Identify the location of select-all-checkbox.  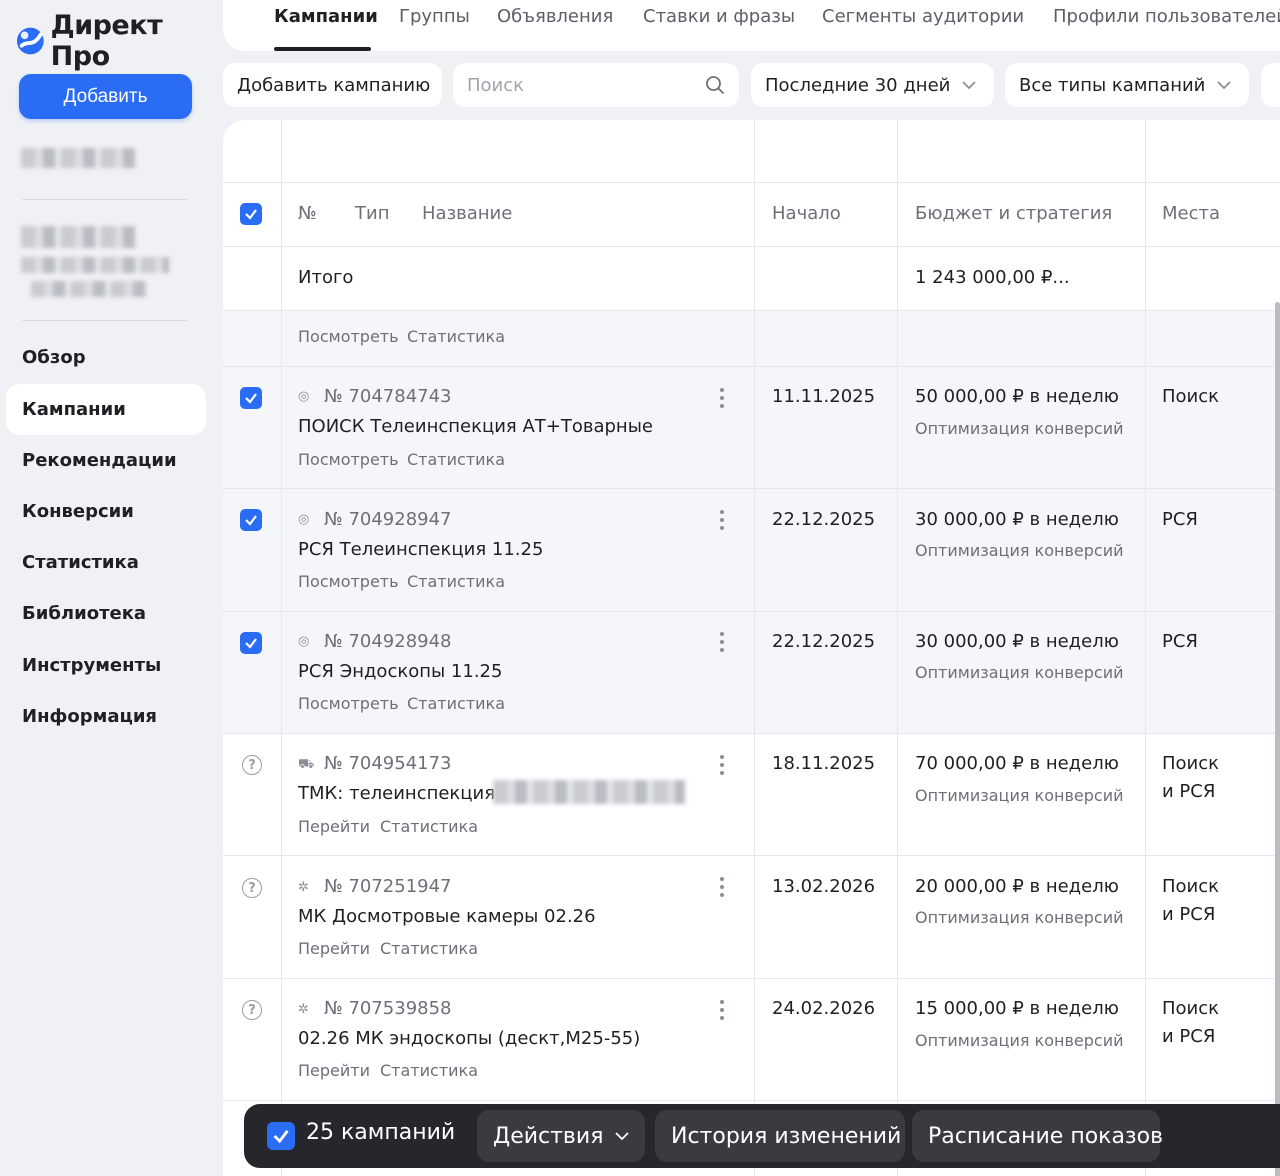
(251, 214).